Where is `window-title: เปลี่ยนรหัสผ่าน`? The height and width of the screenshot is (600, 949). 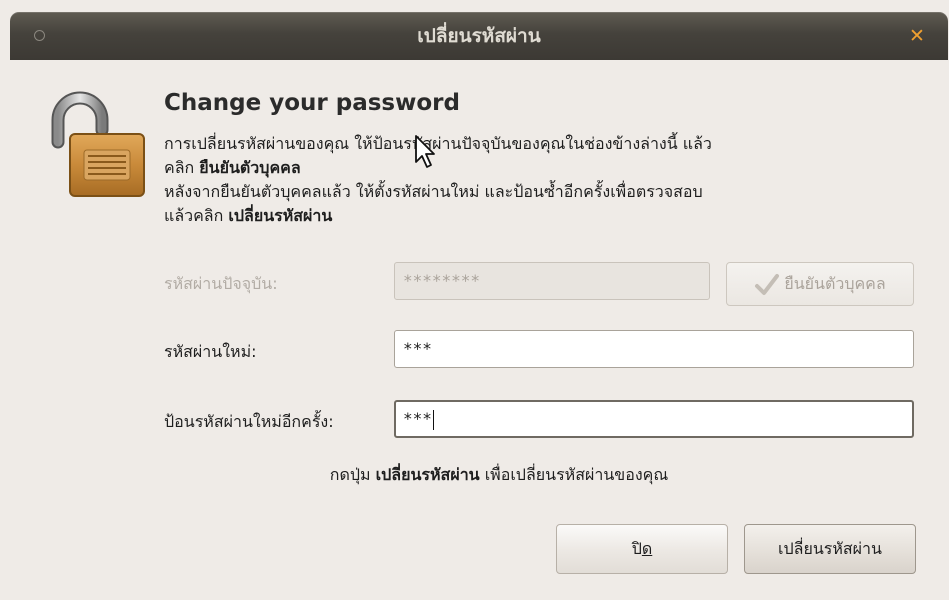
window-title: เปลี่ยนรหัสผ่าน is located at coordinates (479, 36).